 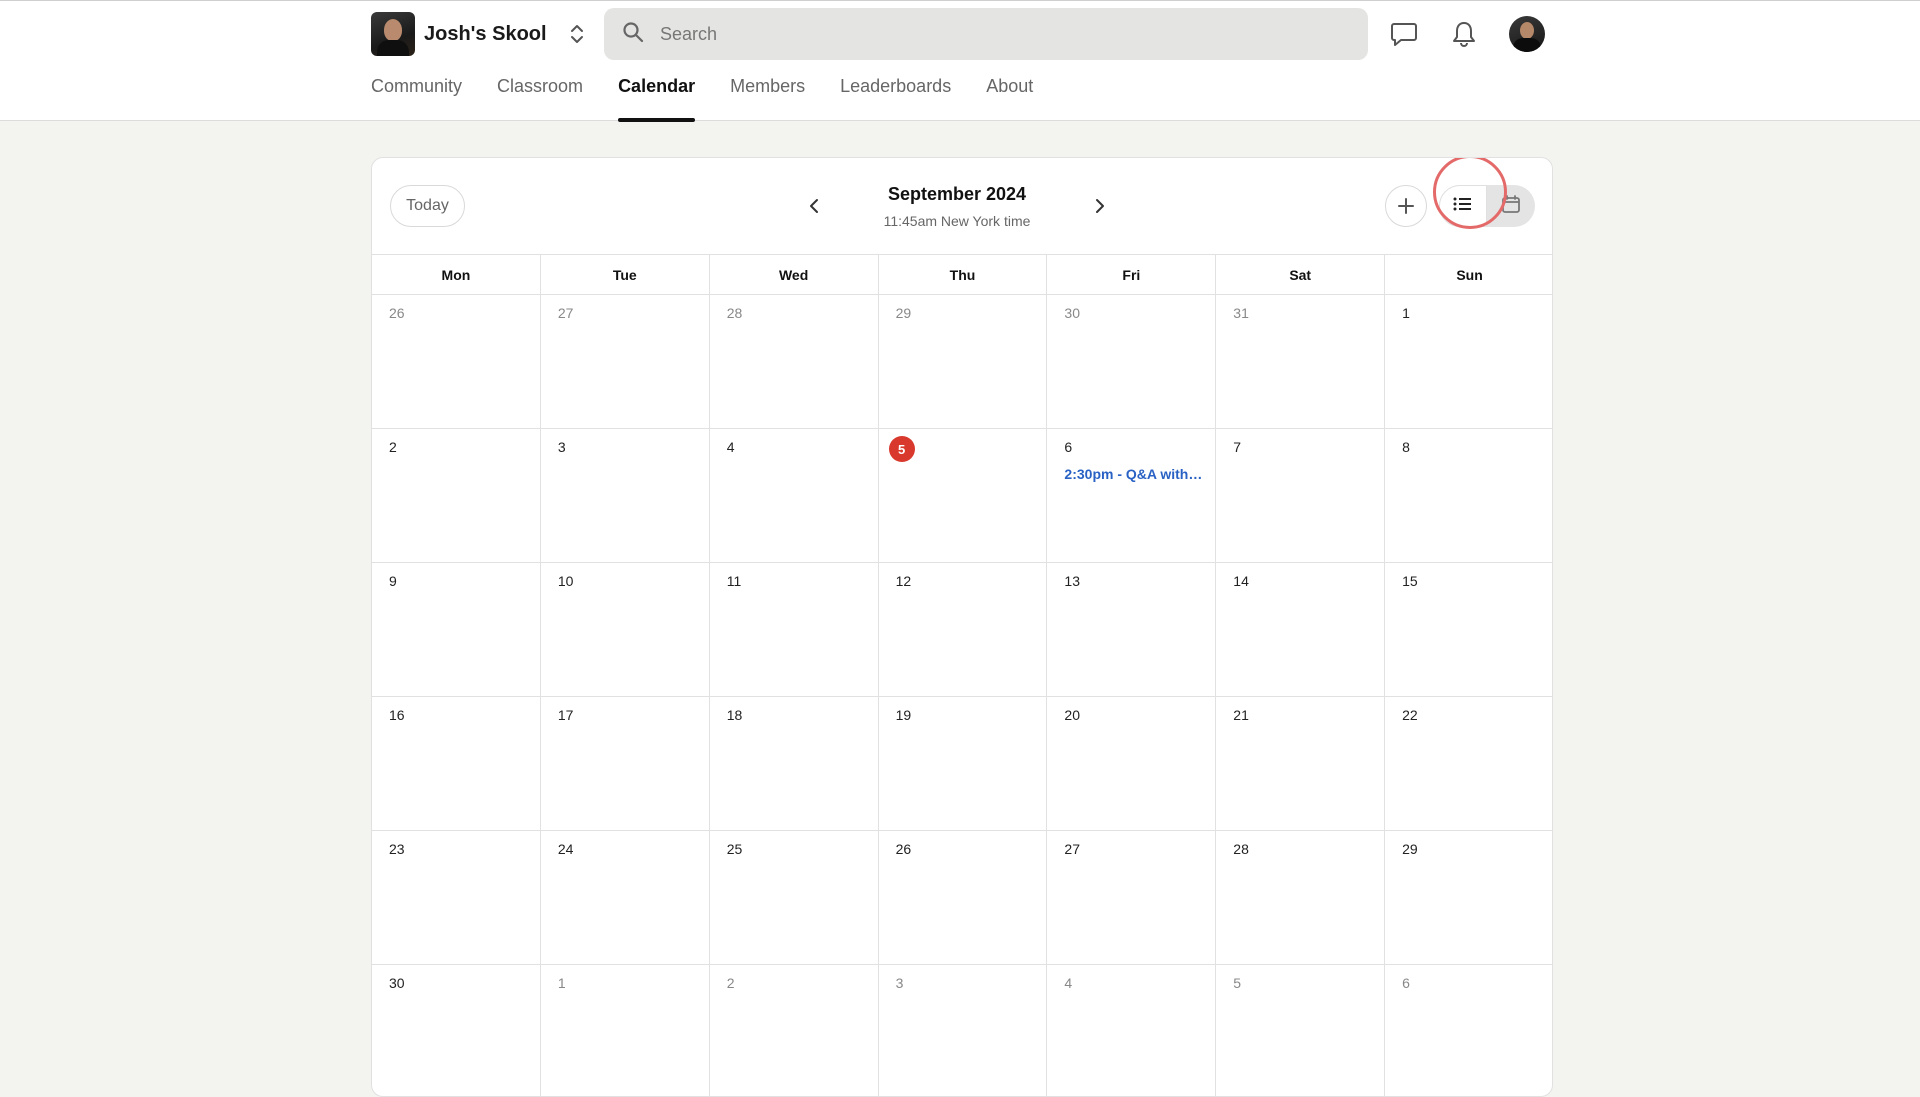 What do you see at coordinates (565, 581) in the screenshot?
I see `day-number: 10` at bounding box center [565, 581].